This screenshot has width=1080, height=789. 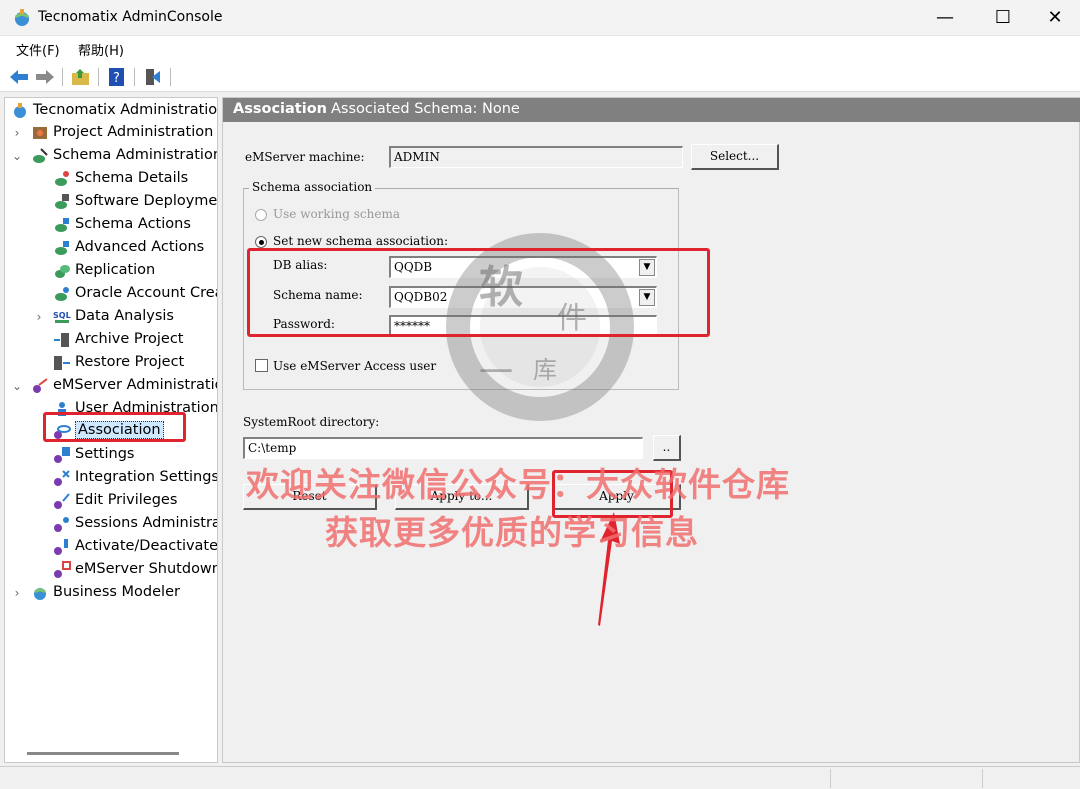 What do you see at coordinates (518, 484) in the screenshot?
I see `watermark-line-1: 欢迎关注微信公众号：大众软件仓库` at bounding box center [518, 484].